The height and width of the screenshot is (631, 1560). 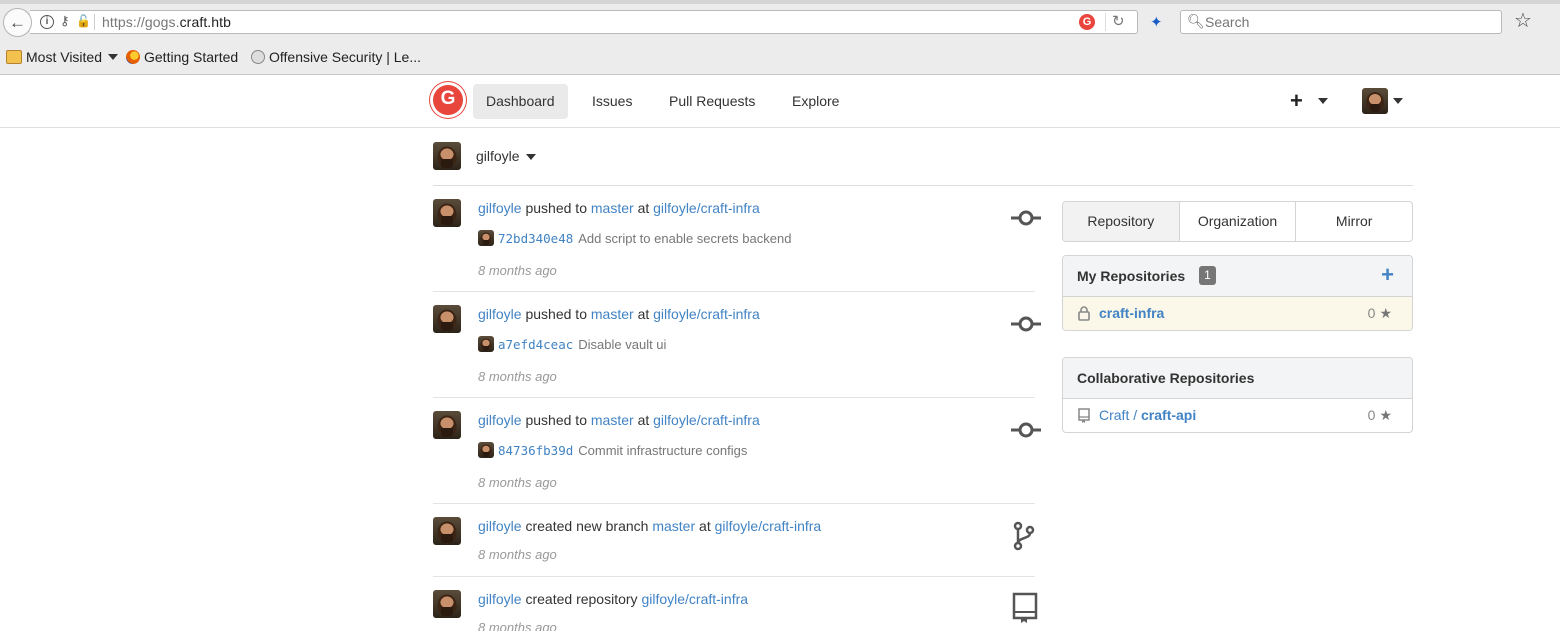 I want to click on url-divider, so click(x=1105, y=22).